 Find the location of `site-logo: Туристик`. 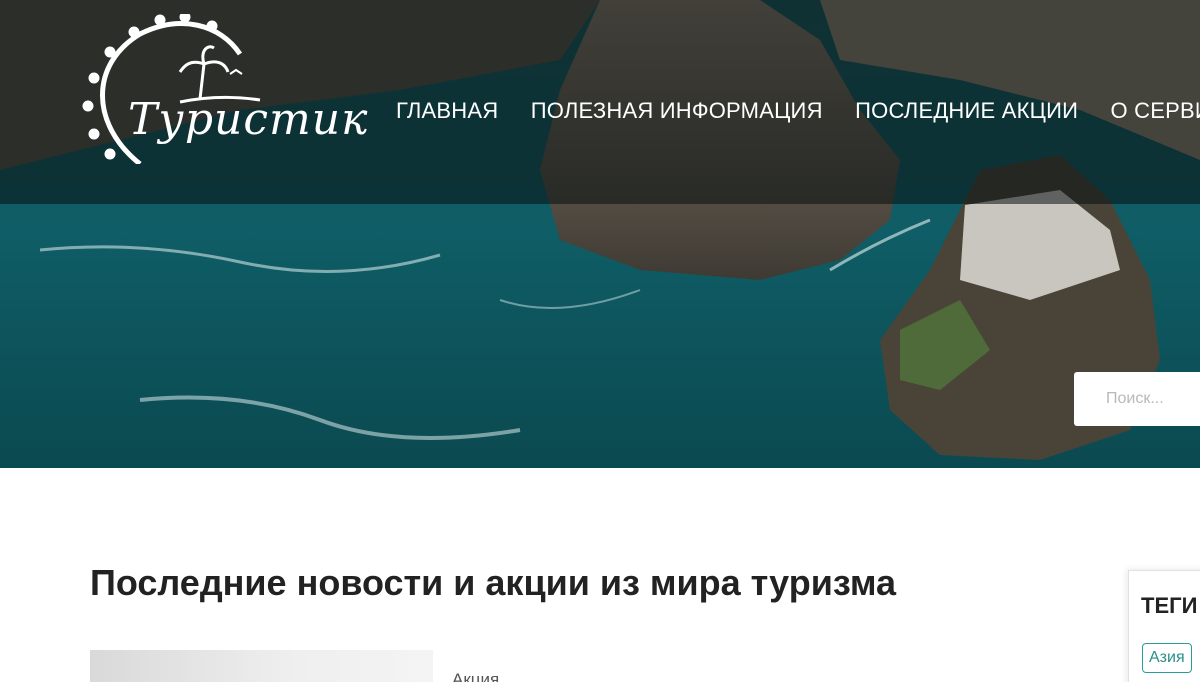

site-logo: Туристик is located at coordinates (223, 88).